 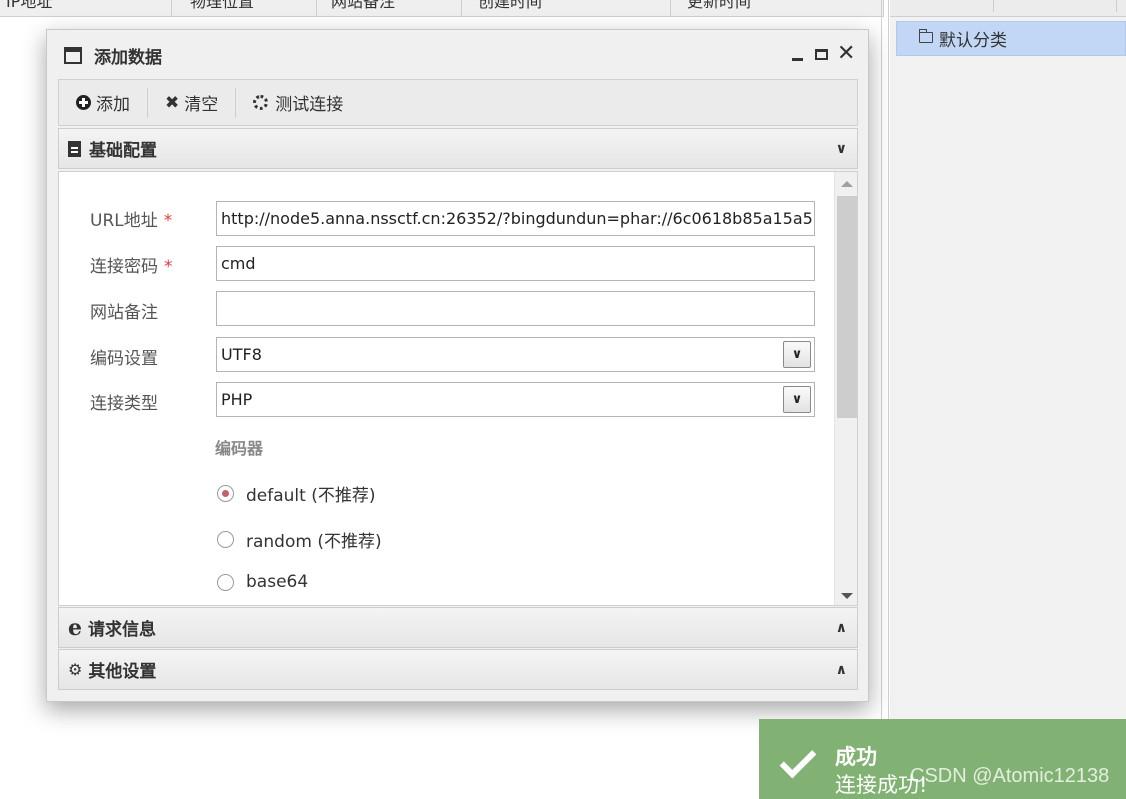 I want to click on column-header-updated: 更新时间, so click(x=777, y=8).